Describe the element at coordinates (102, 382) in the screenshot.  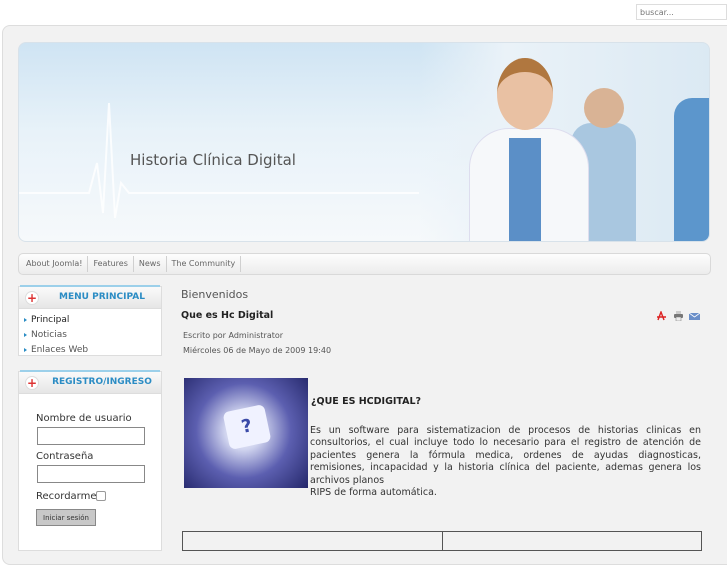
I see `module-title: REGISTRO/INGRESO` at that location.